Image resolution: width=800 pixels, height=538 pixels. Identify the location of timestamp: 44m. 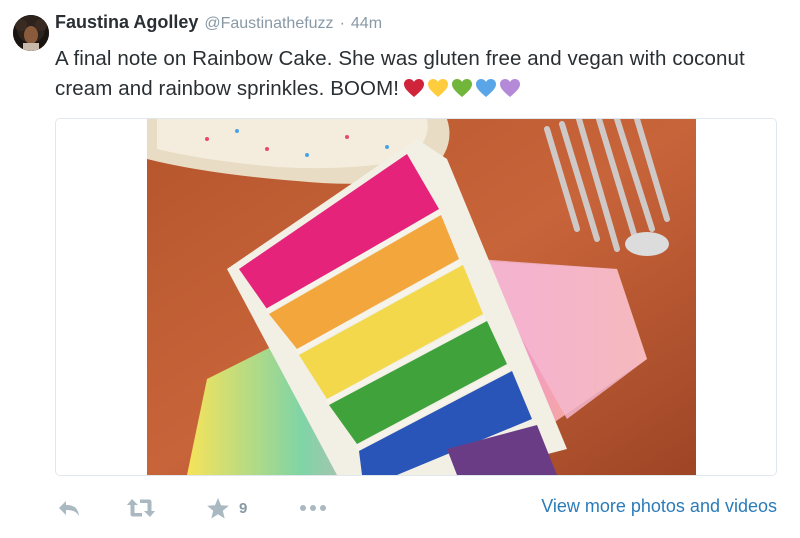
(366, 24).